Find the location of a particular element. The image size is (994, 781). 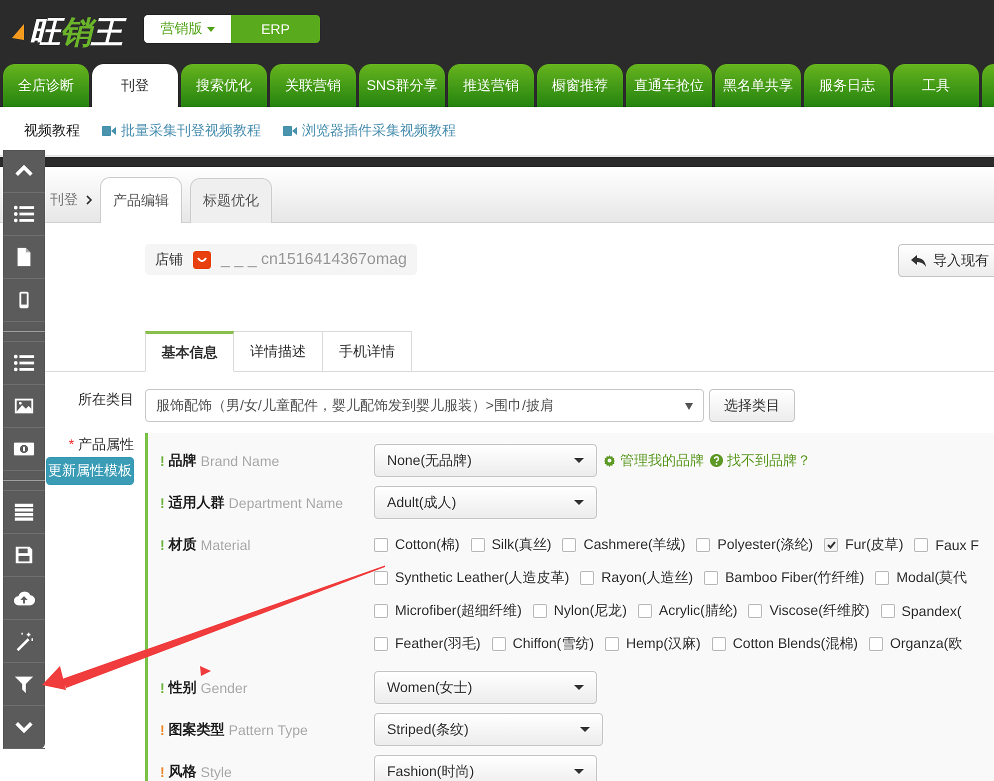

store-name: _ _ _ cn1516414367omag is located at coordinates (314, 259).